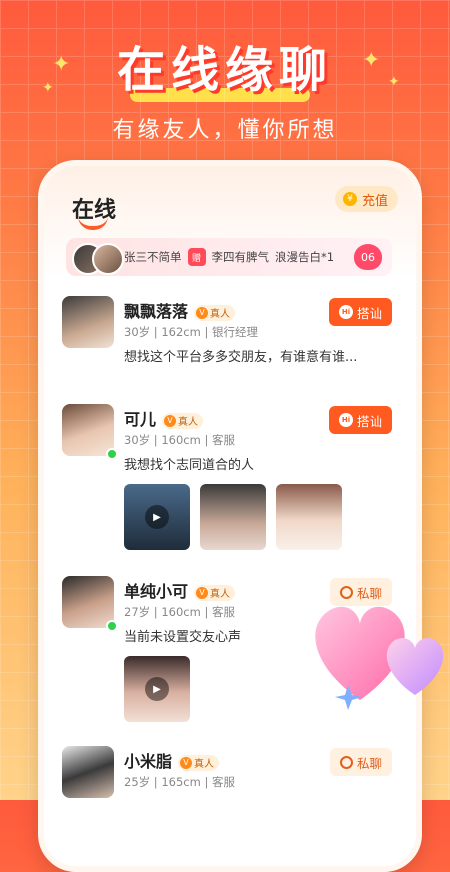  What do you see at coordinates (369, 763) in the screenshot?
I see `chat-label: 私聊` at bounding box center [369, 763].